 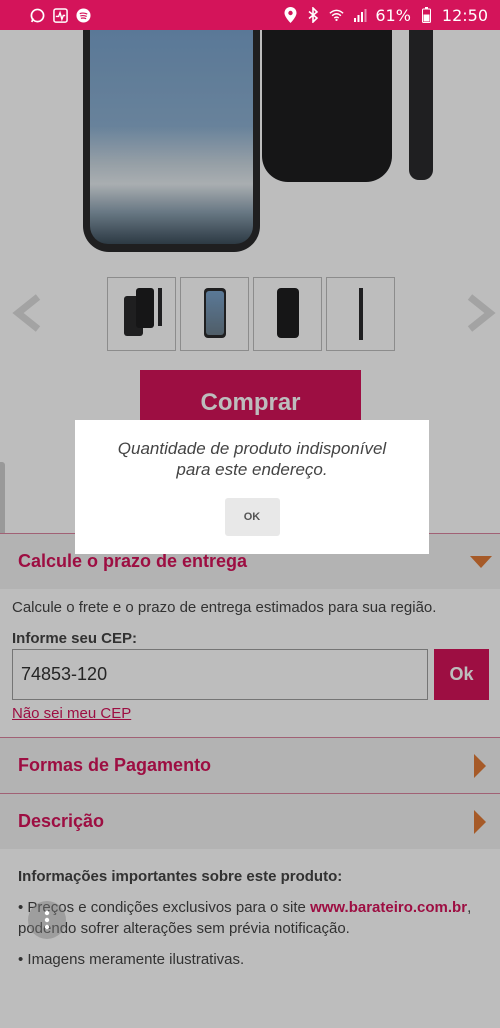 What do you see at coordinates (83, 15) in the screenshot?
I see `spotify-icon` at bounding box center [83, 15].